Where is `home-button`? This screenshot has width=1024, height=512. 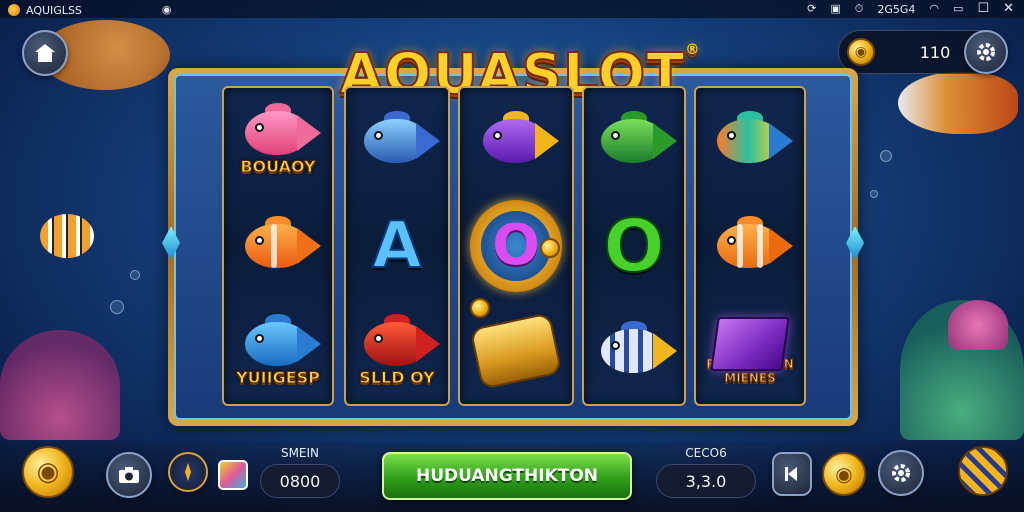 home-button is located at coordinates (45, 53).